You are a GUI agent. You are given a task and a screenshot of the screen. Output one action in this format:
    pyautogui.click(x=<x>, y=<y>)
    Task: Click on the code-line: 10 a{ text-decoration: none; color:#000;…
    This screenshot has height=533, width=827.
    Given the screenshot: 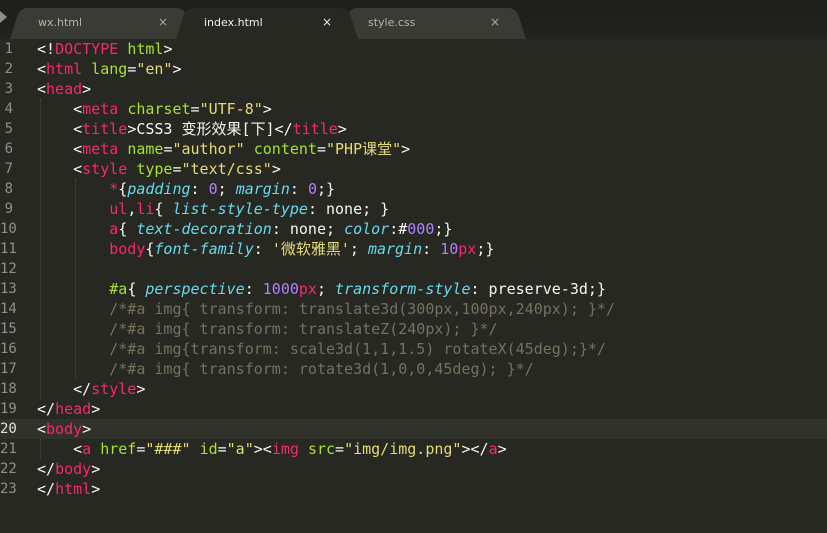 What is the action you would take?
    pyautogui.click(x=413, y=229)
    